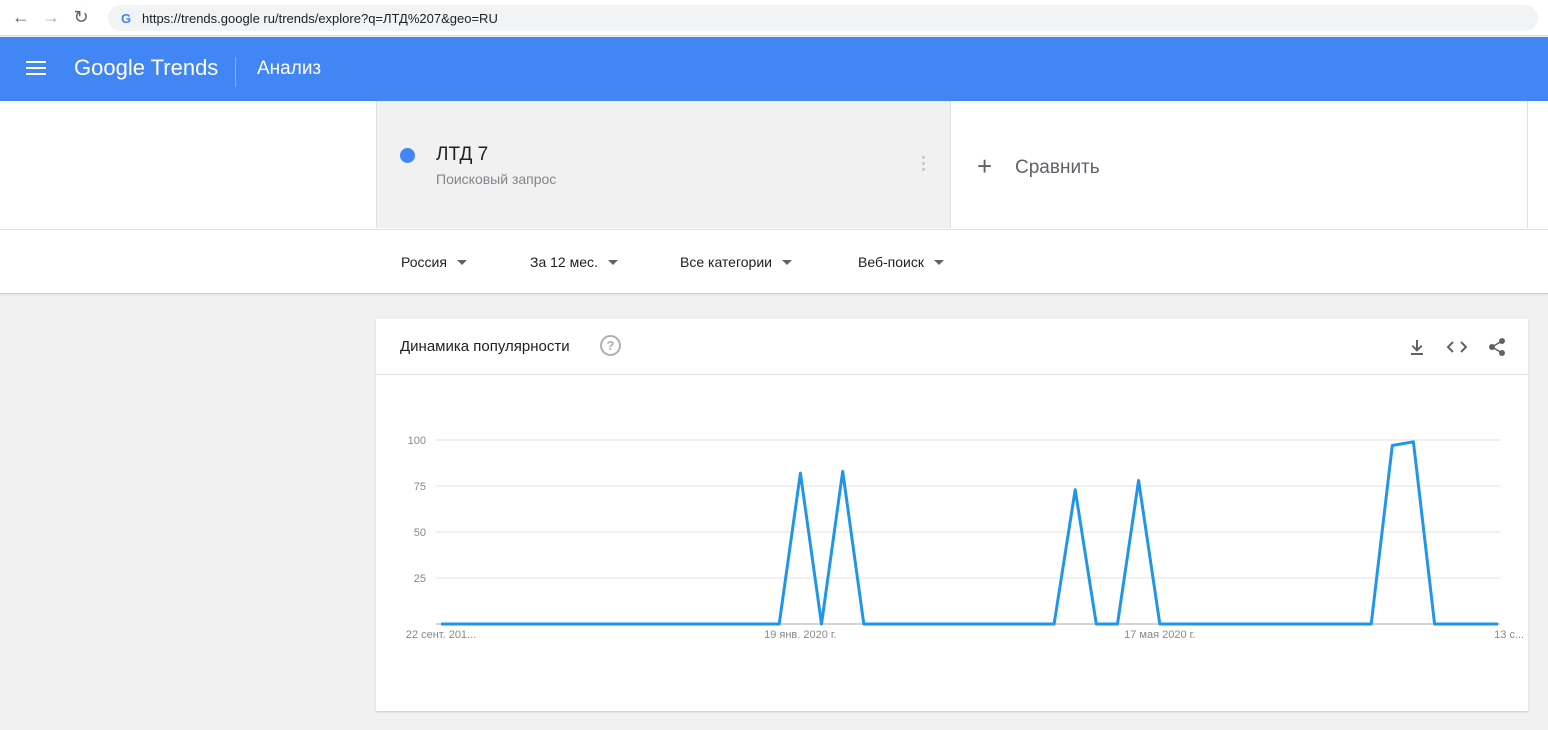  What do you see at coordinates (420, 533) in the screenshot?
I see `y-tick-label: 50` at bounding box center [420, 533].